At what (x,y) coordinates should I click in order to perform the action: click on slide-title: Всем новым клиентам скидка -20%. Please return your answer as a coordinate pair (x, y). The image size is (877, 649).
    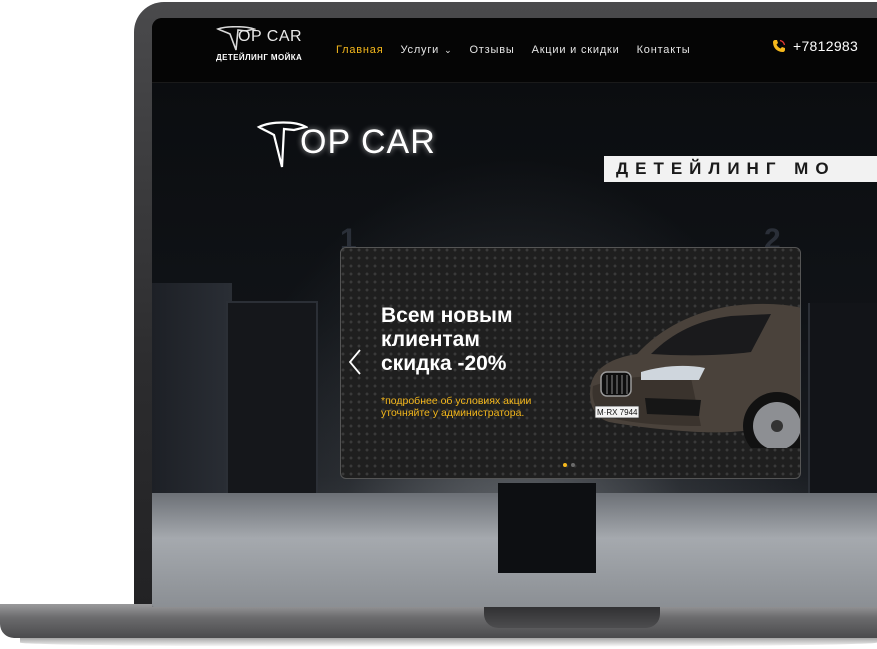
    Looking at the image, I should click on (481, 340).